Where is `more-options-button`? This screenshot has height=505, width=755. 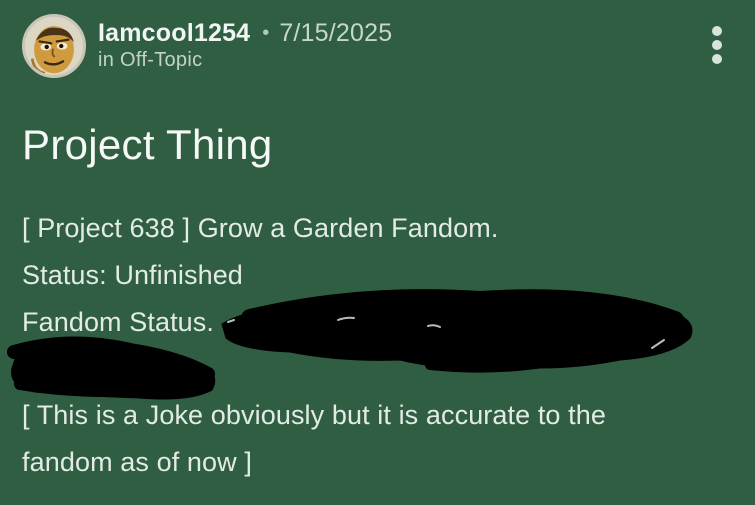 more-options-button is located at coordinates (717, 46).